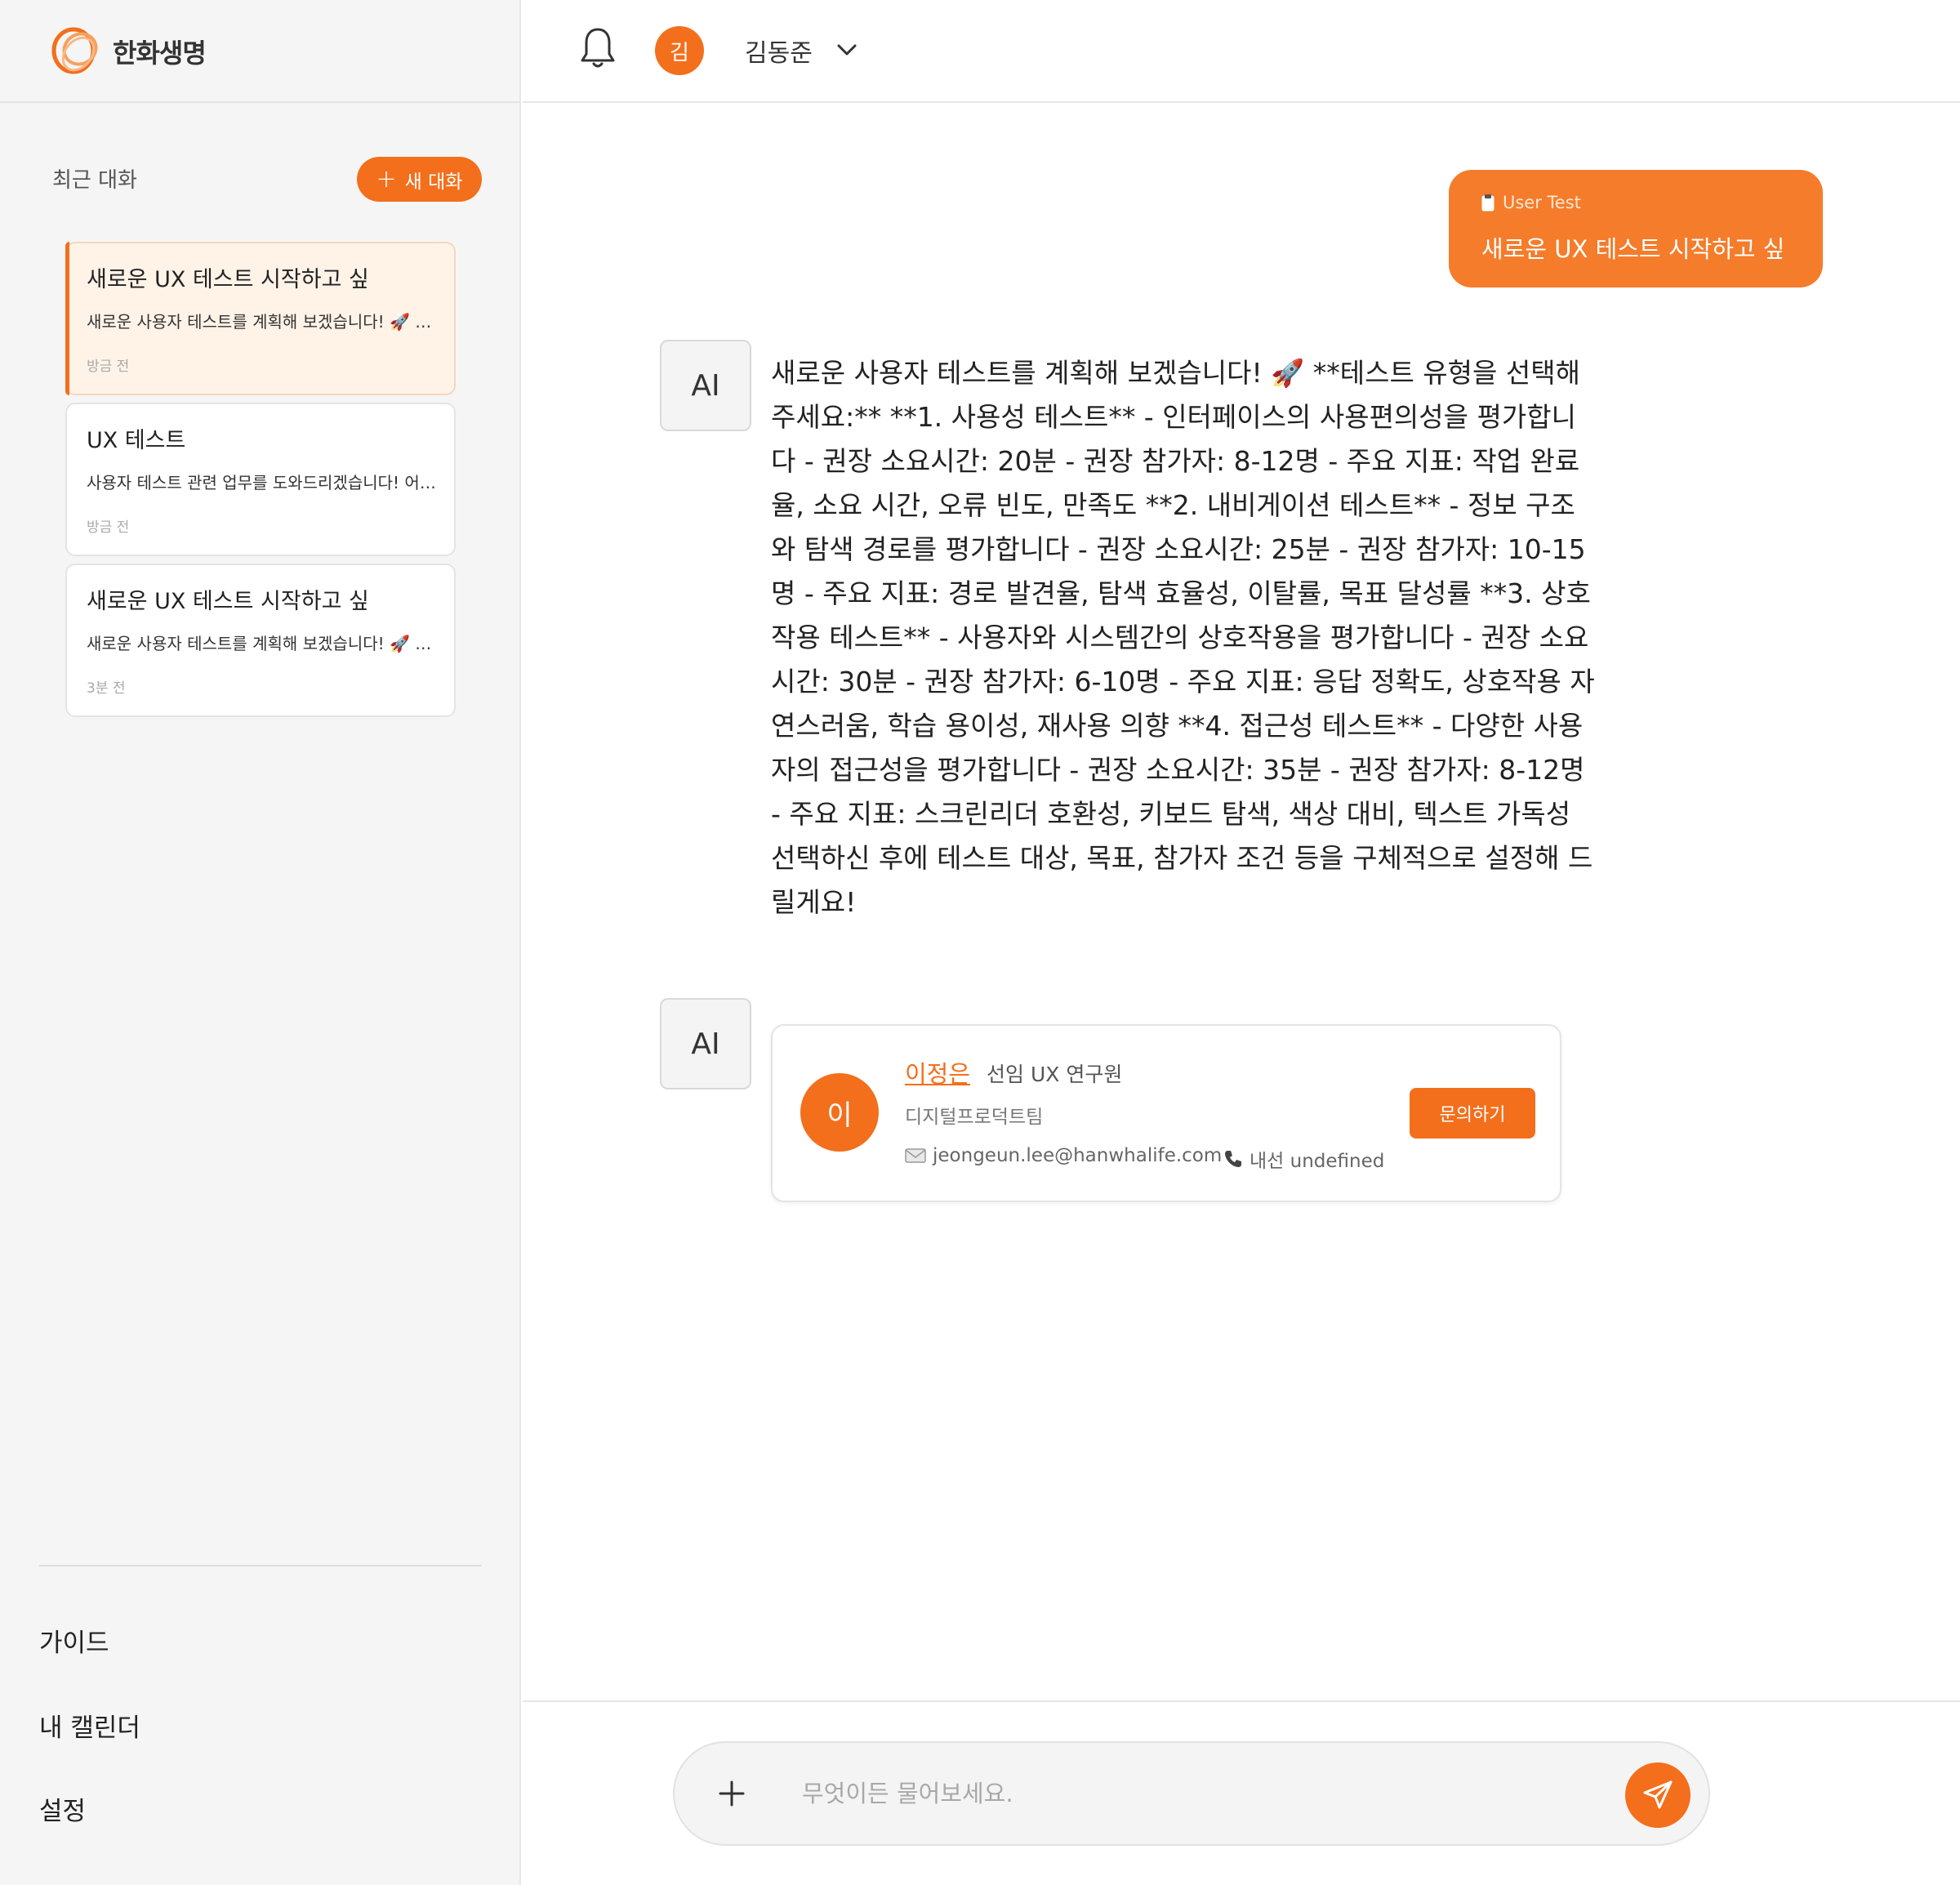 The height and width of the screenshot is (1885, 1960). I want to click on send-icon, so click(1658, 1794).